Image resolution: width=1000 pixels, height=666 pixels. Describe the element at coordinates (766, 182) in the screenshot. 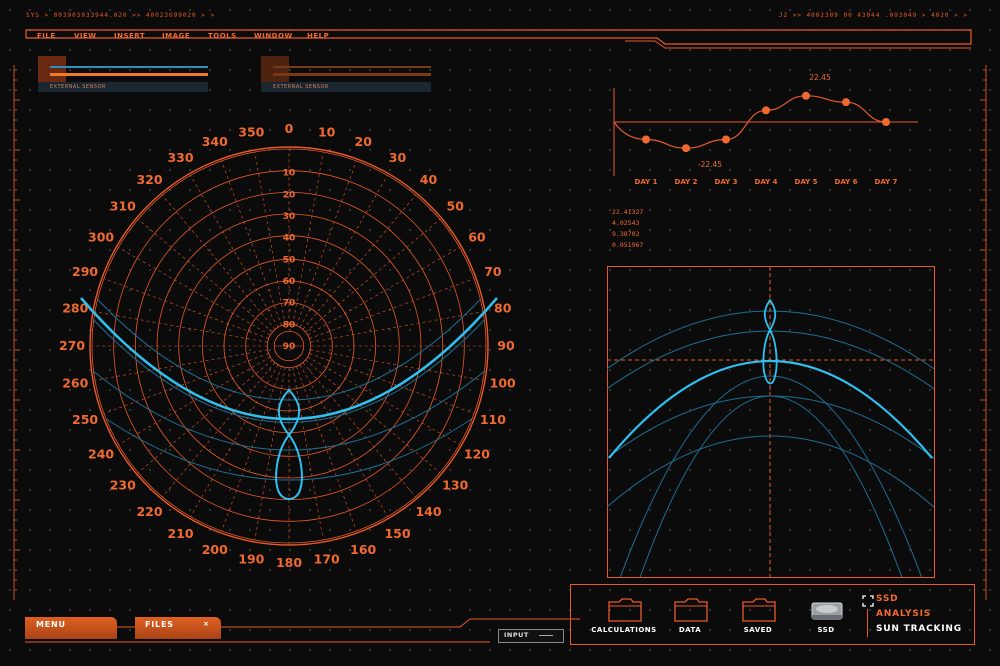

I see `x-tick-label: DAY 4` at that location.